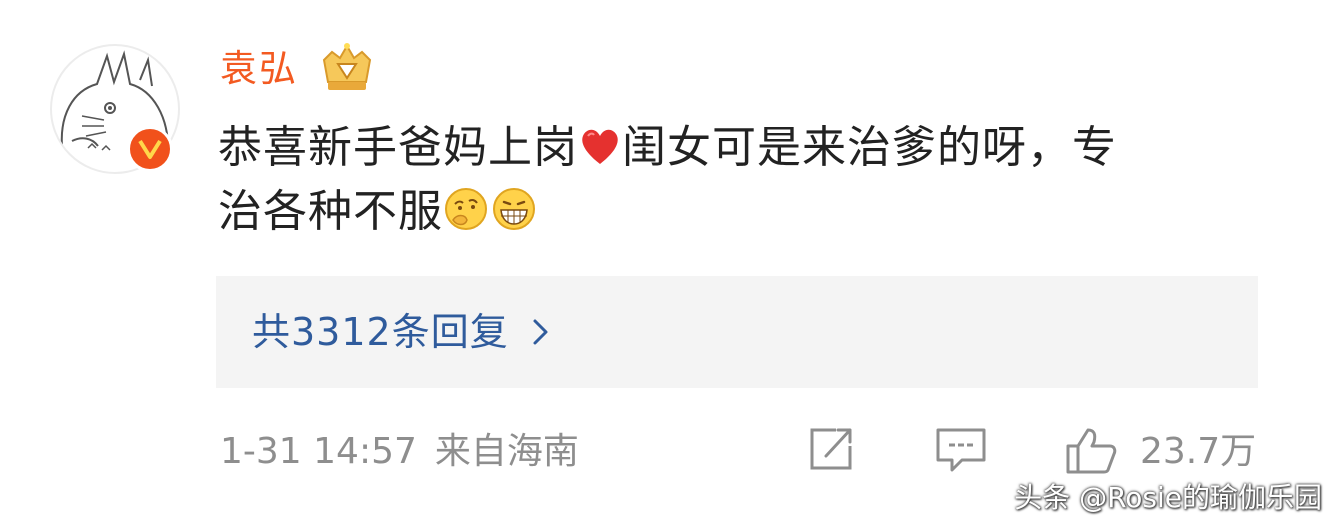  I want to click on comment-meta: 1-31 14:57 来自海南, so click(399, 452).